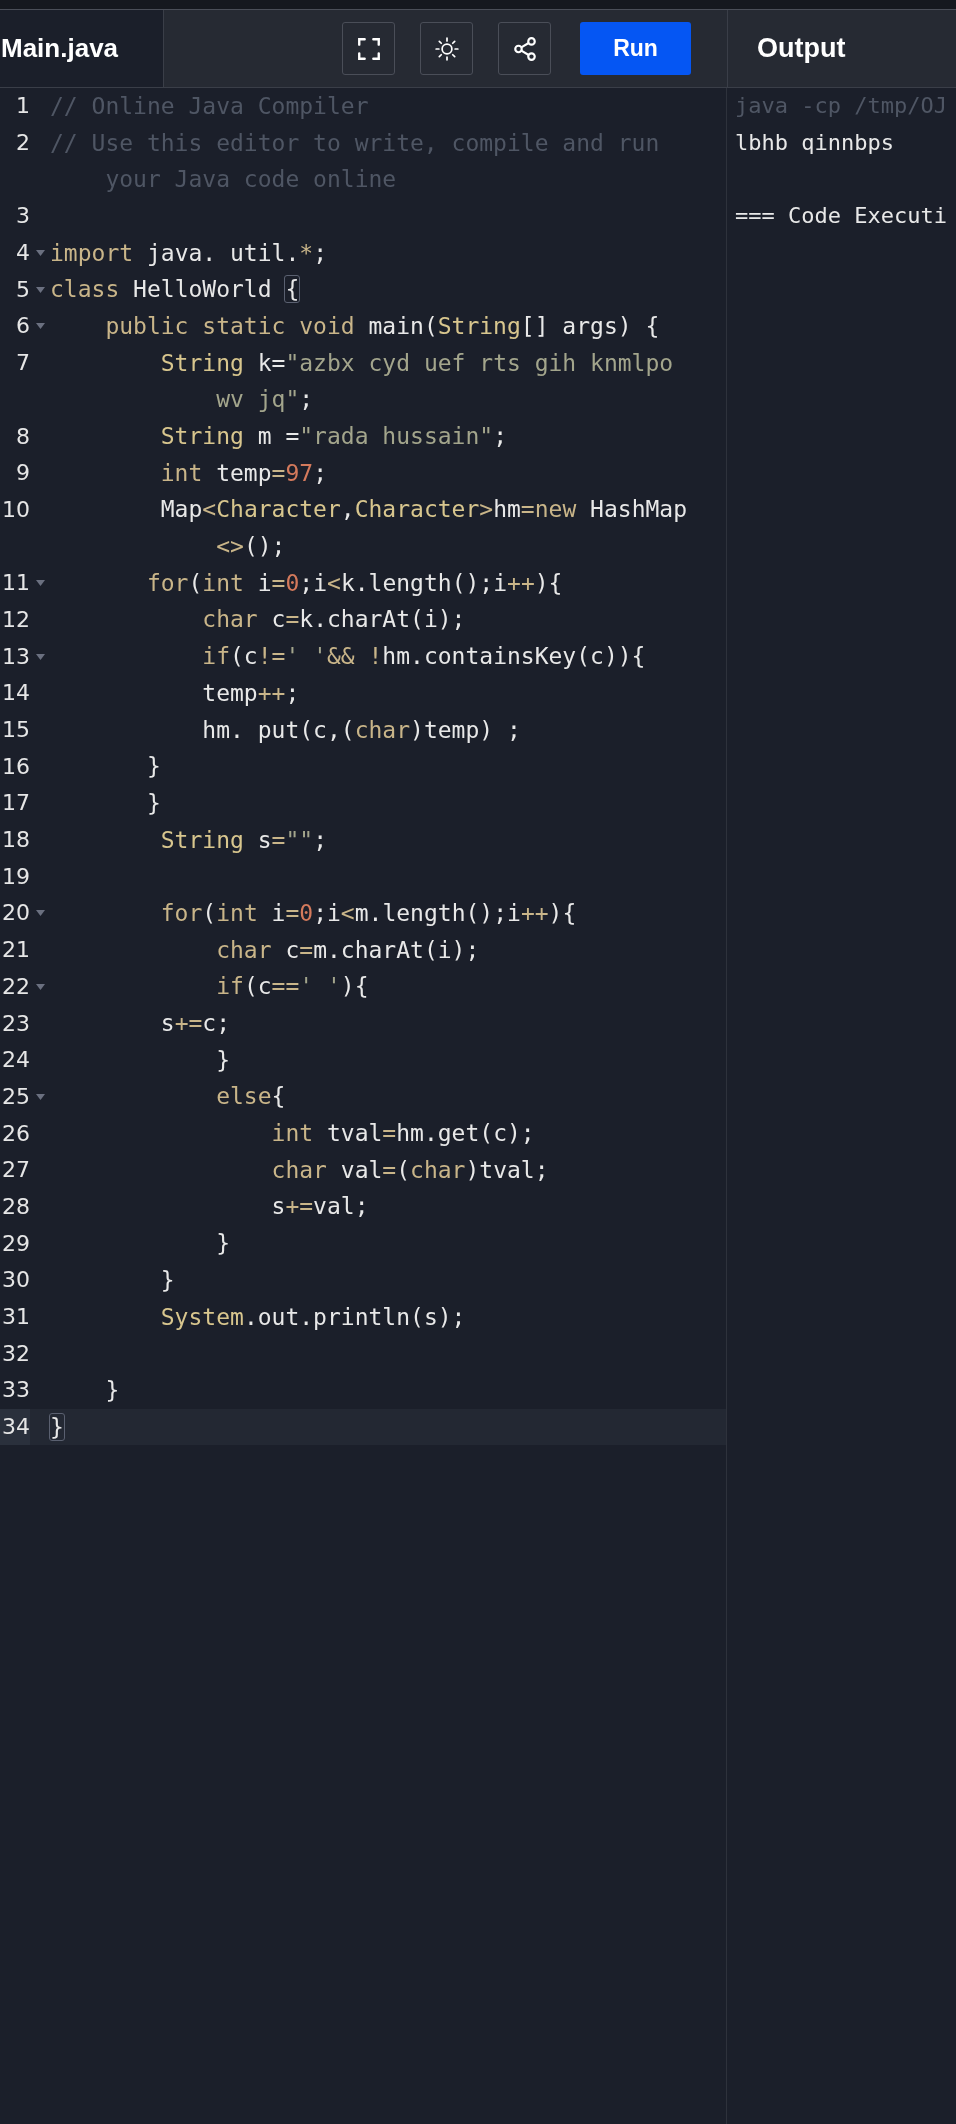 This screenshot has width=956, height=2124. Describe the element at coordinates (347, 950) in the screenshot. I see `code-text: char c=m.charAt(i);` at that location.